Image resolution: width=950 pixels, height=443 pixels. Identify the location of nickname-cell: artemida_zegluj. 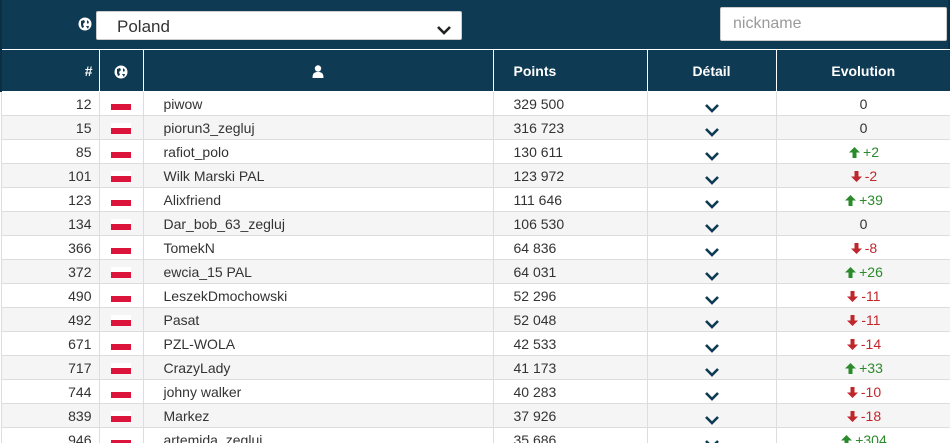
(318, 435).